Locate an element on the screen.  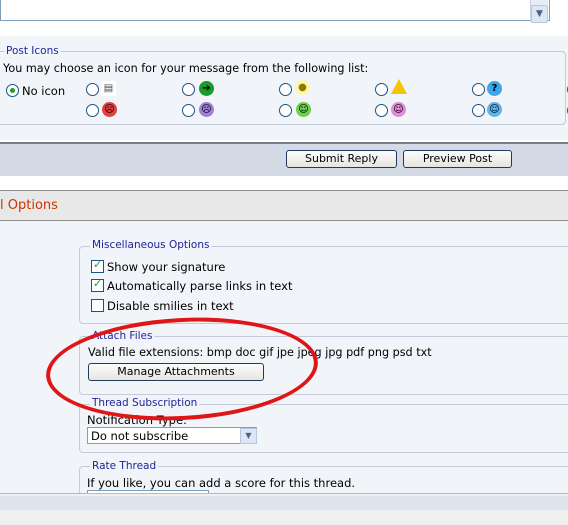
radio-icon-angry is located at coordinates (92, 110).